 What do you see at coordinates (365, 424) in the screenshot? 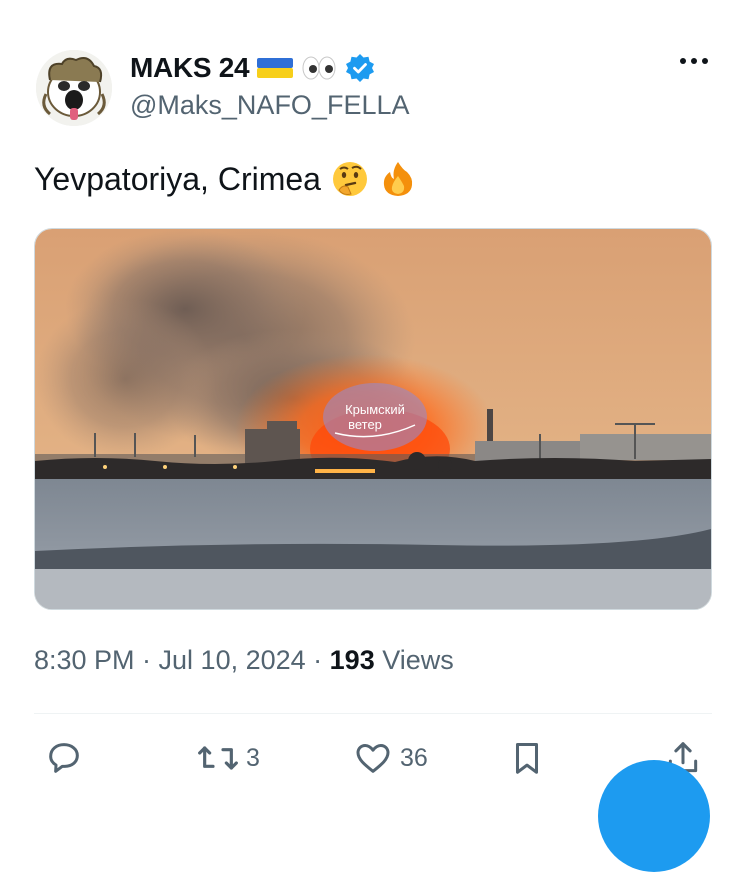
I see `watermark-line2: ветер` at bounding box center [365, 424].